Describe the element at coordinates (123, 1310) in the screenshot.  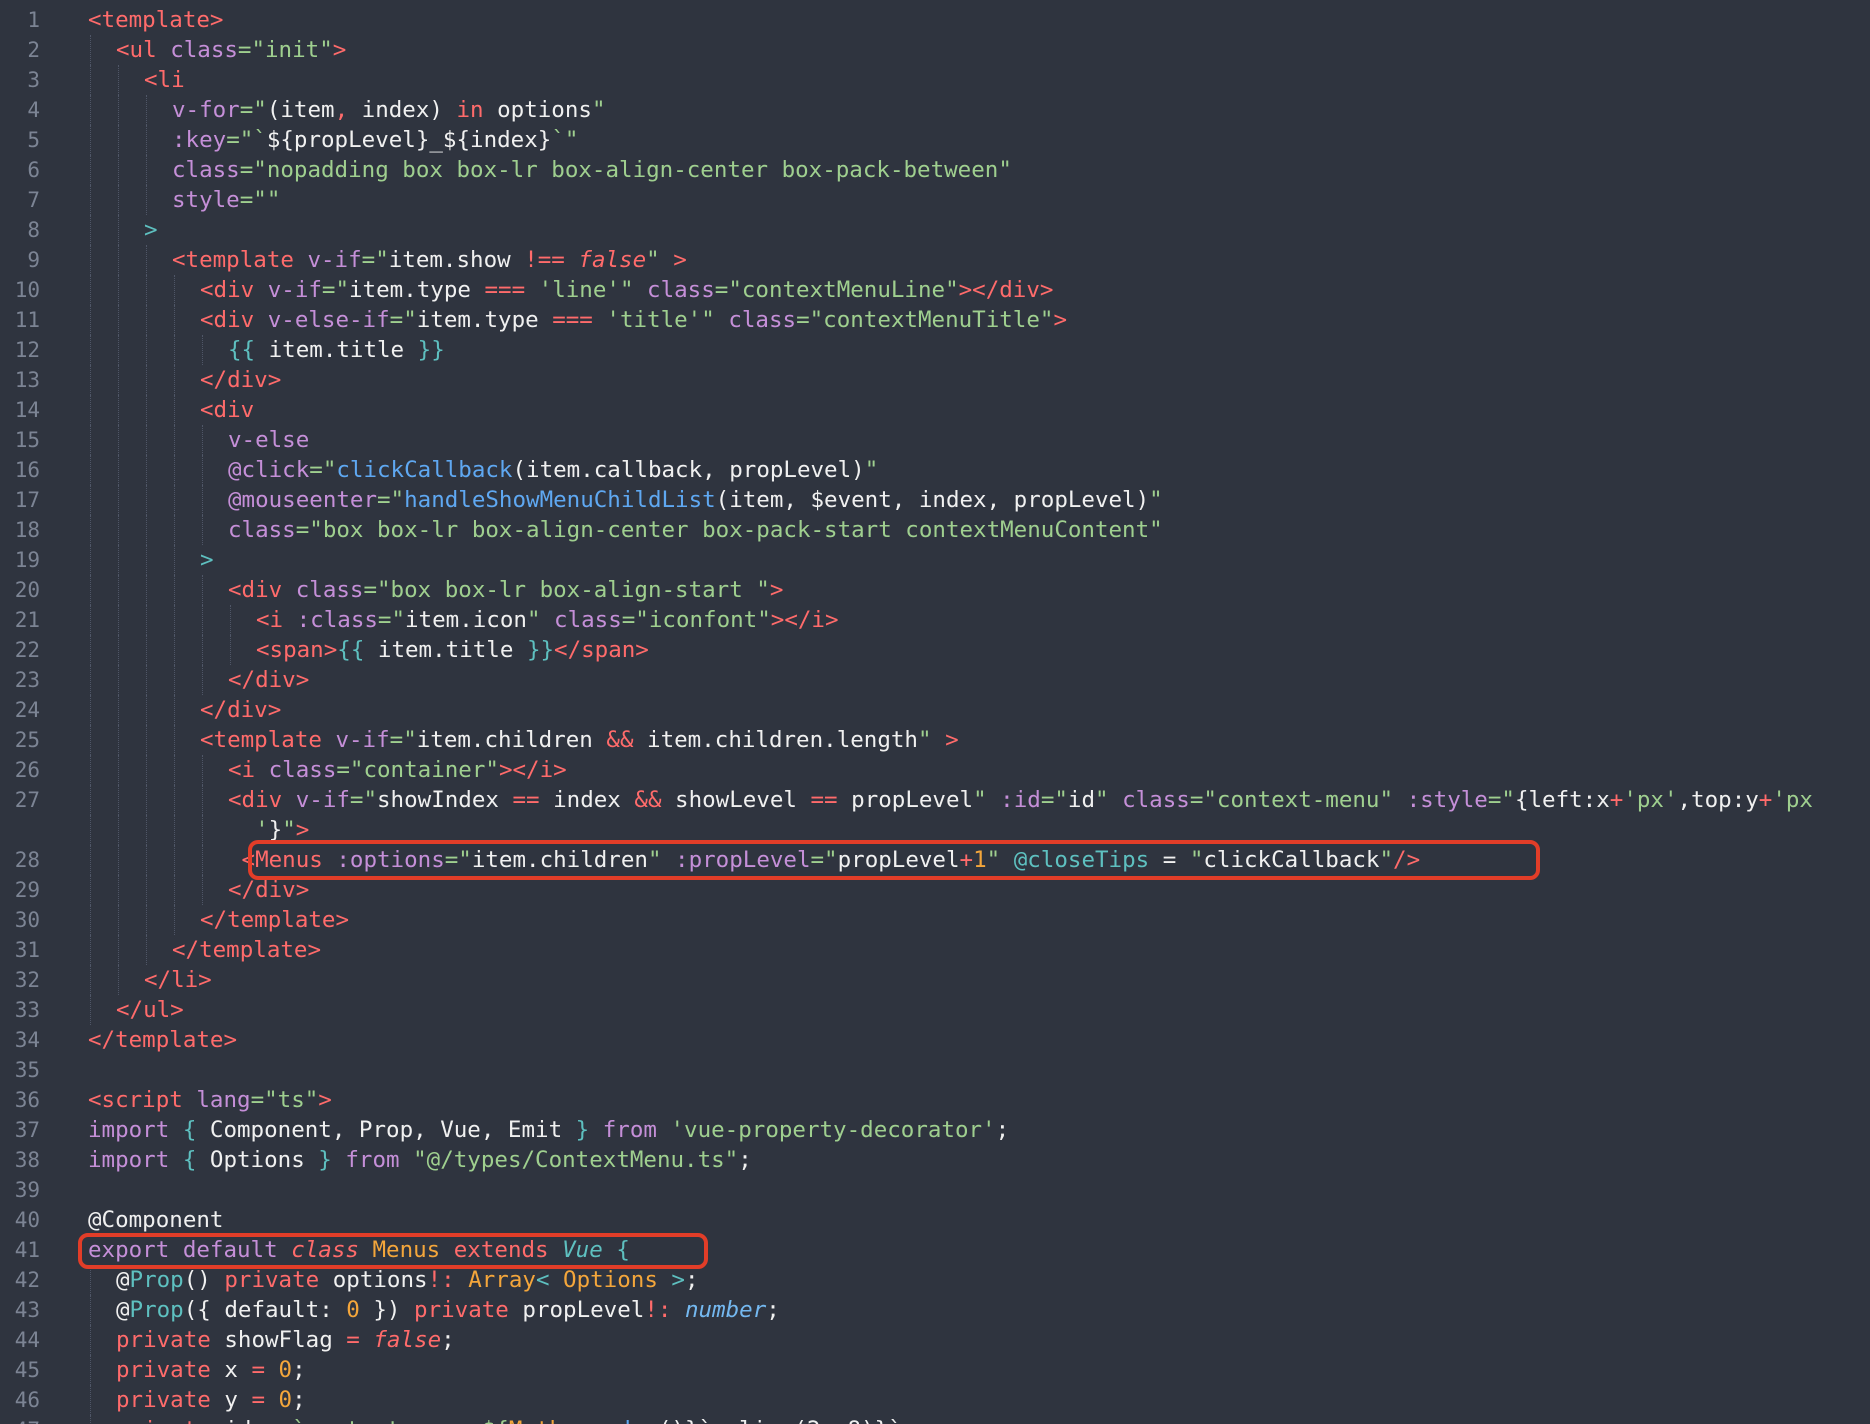
I see `code-token: @` at that location.